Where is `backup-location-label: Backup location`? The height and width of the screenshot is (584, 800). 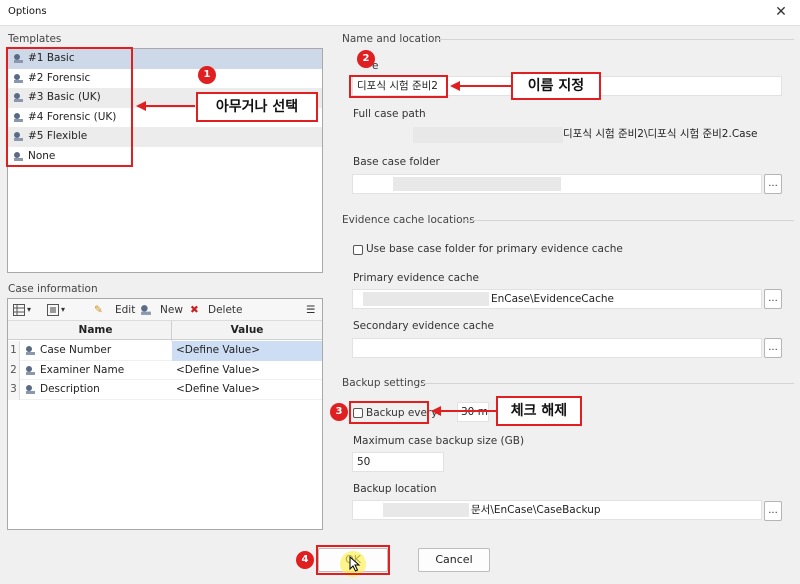 backup-location-label: Backup location is located at coordinates (395, 489).